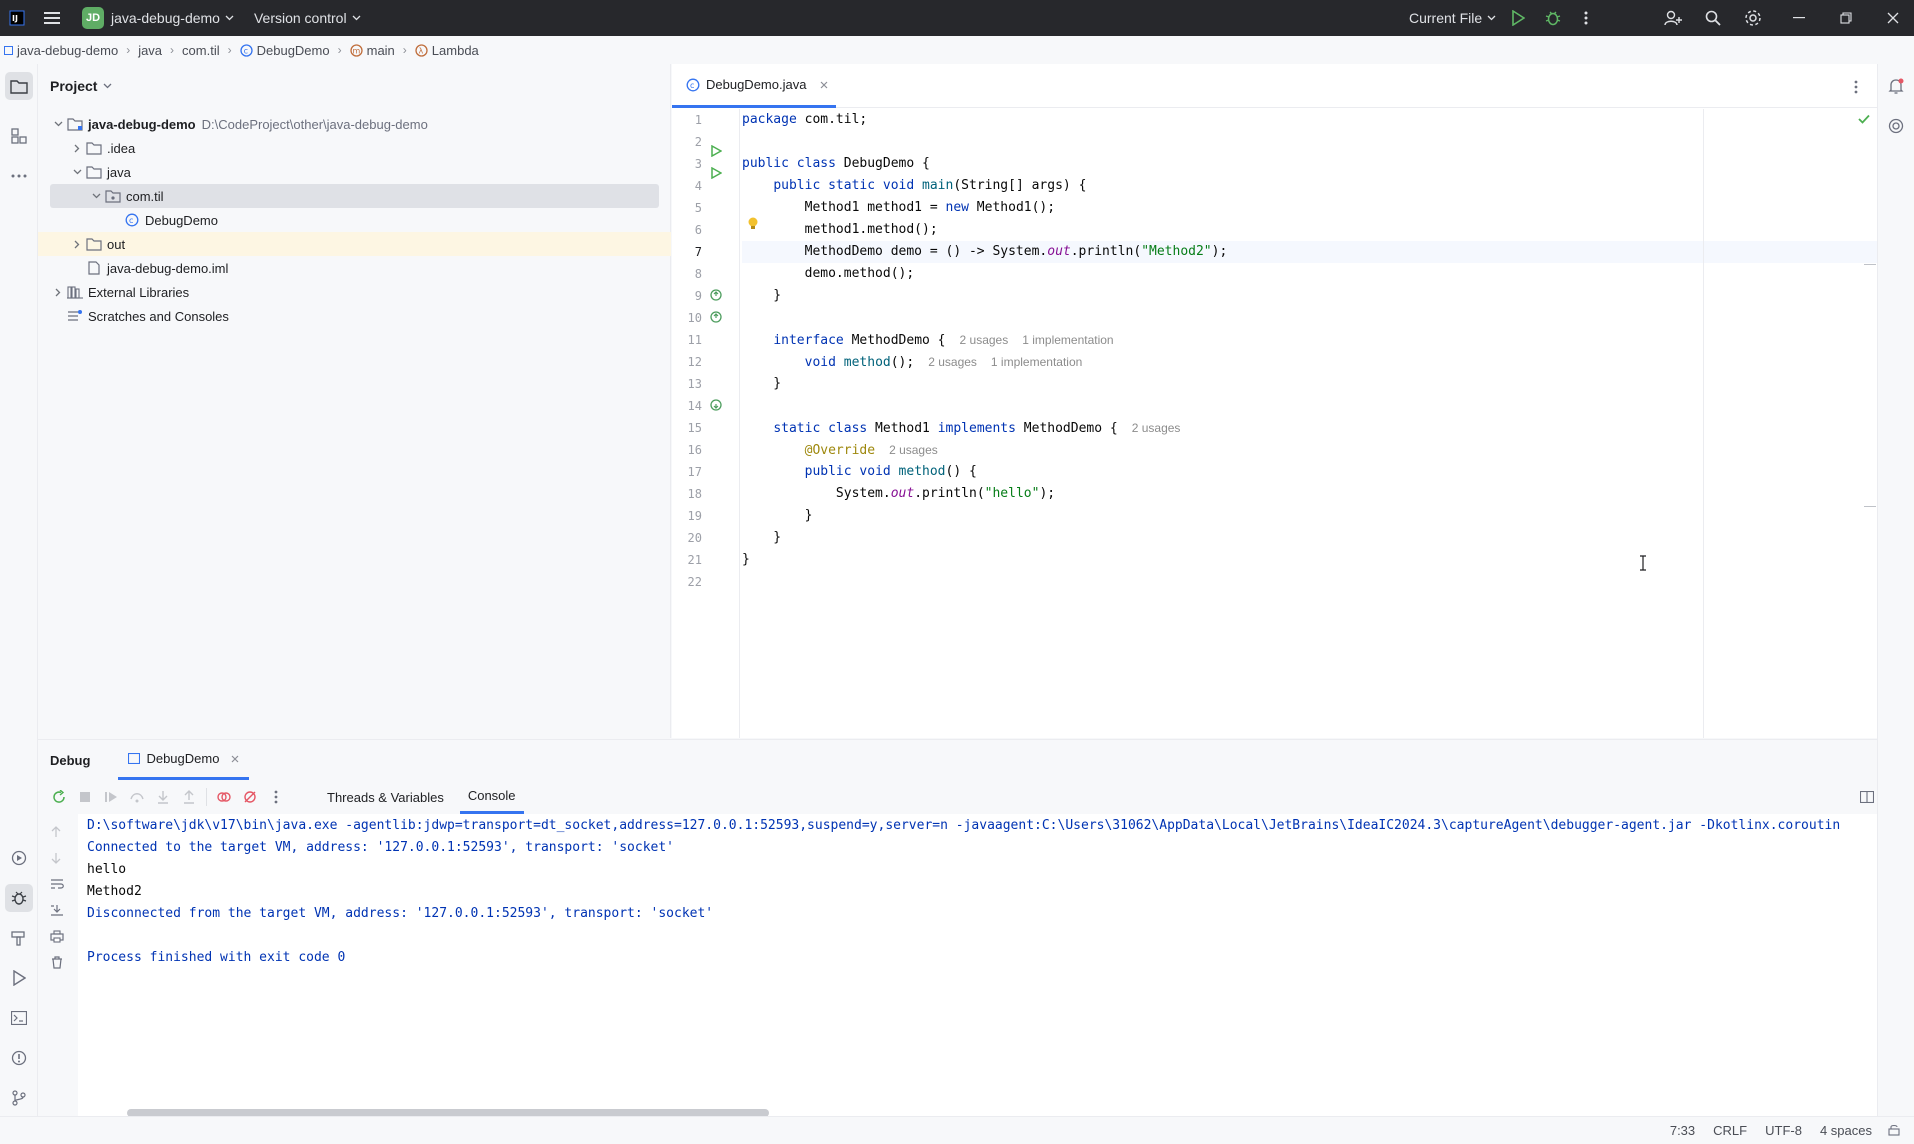 The width and height of the screenshot is (1914, 1144). What do you see at coordinates (57, 910) in the screenshot?
I see `scroll-to-end-icon` at bounding box center [57, 910].